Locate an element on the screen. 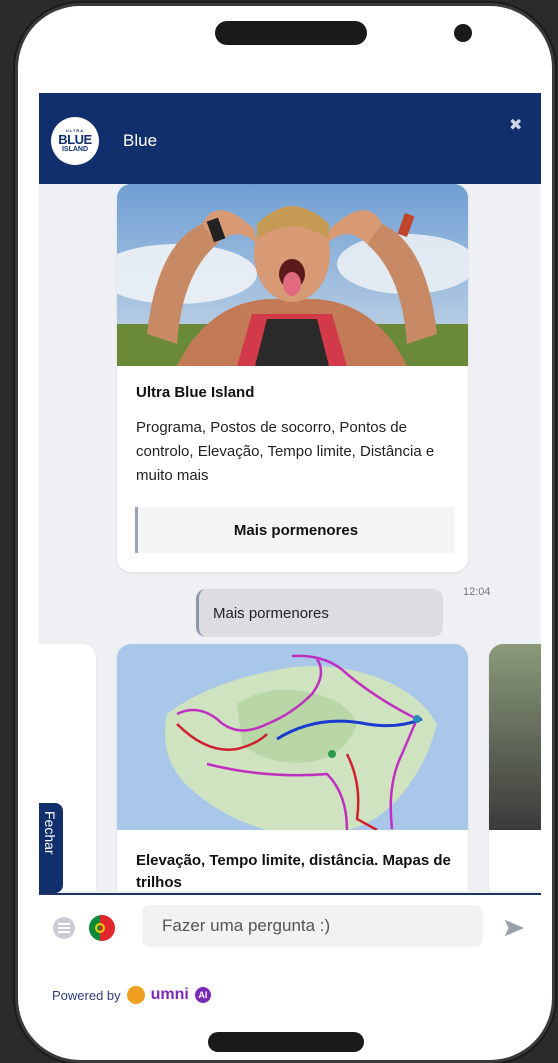  phone-home-bar is located at coordinates (286, 1042).